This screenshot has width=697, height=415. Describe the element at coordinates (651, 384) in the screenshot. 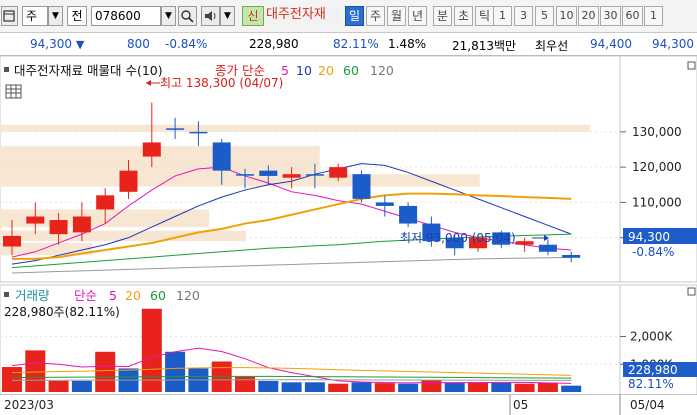

I see `current-volume-ratio-label: 82.11%` at that location.